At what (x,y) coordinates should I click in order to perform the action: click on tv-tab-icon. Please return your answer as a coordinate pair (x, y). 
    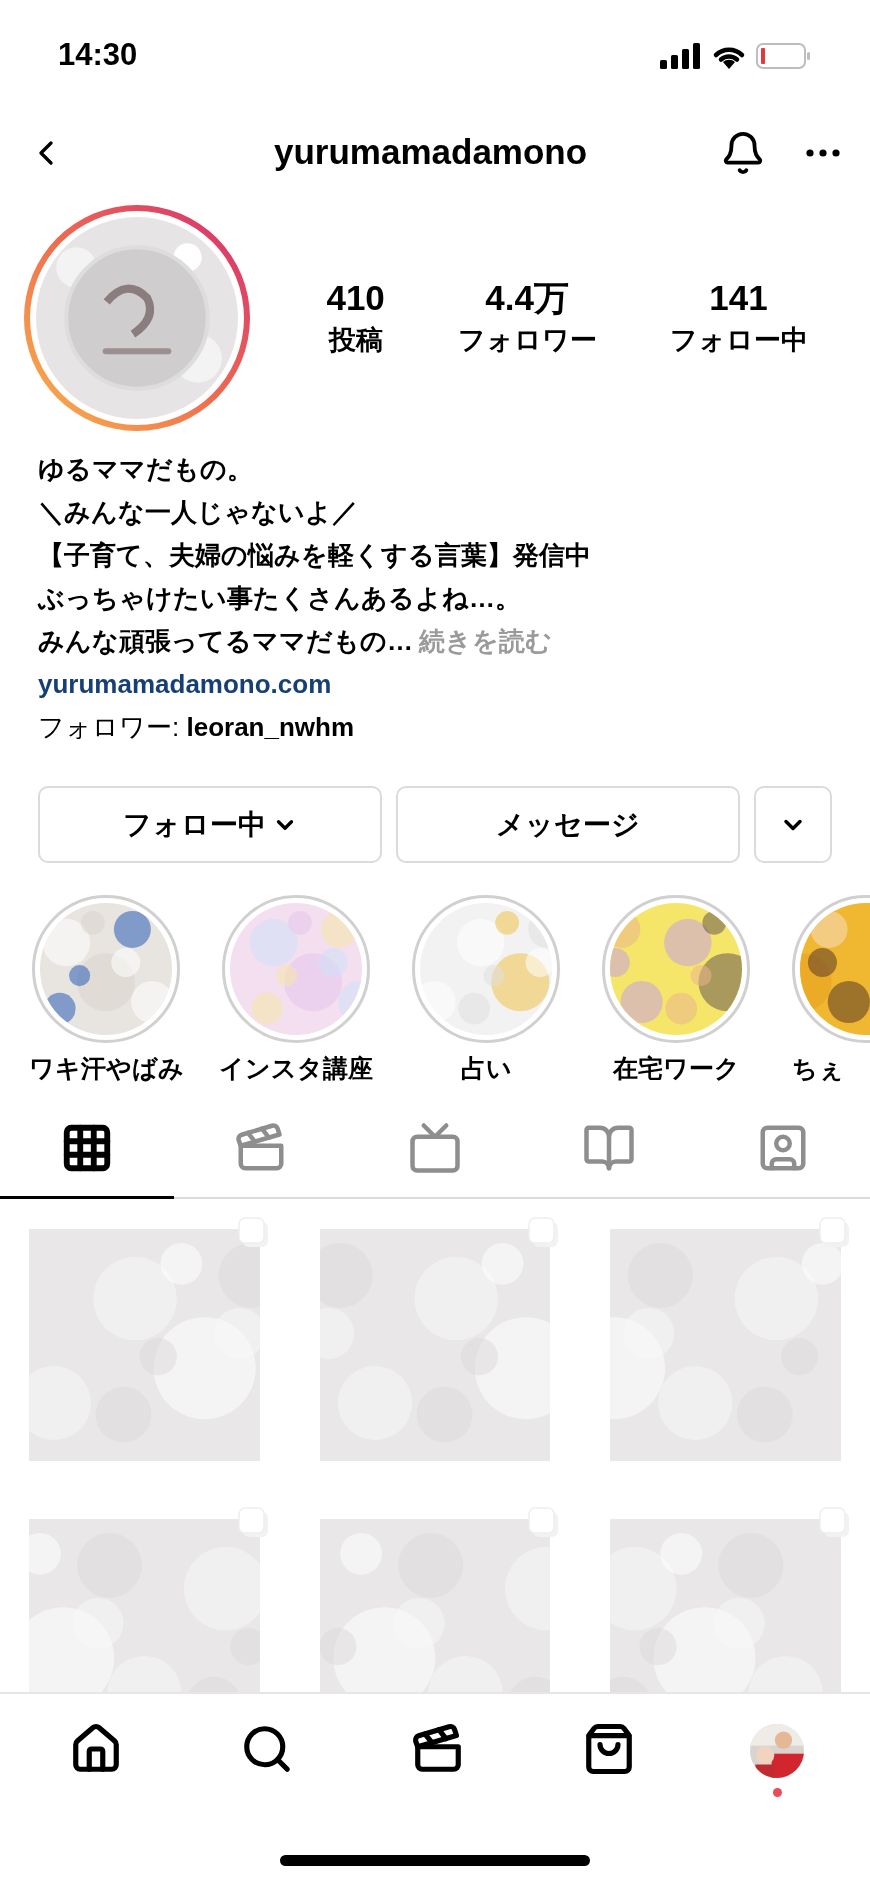
    Looking at the image, I should click on (435, 1147).